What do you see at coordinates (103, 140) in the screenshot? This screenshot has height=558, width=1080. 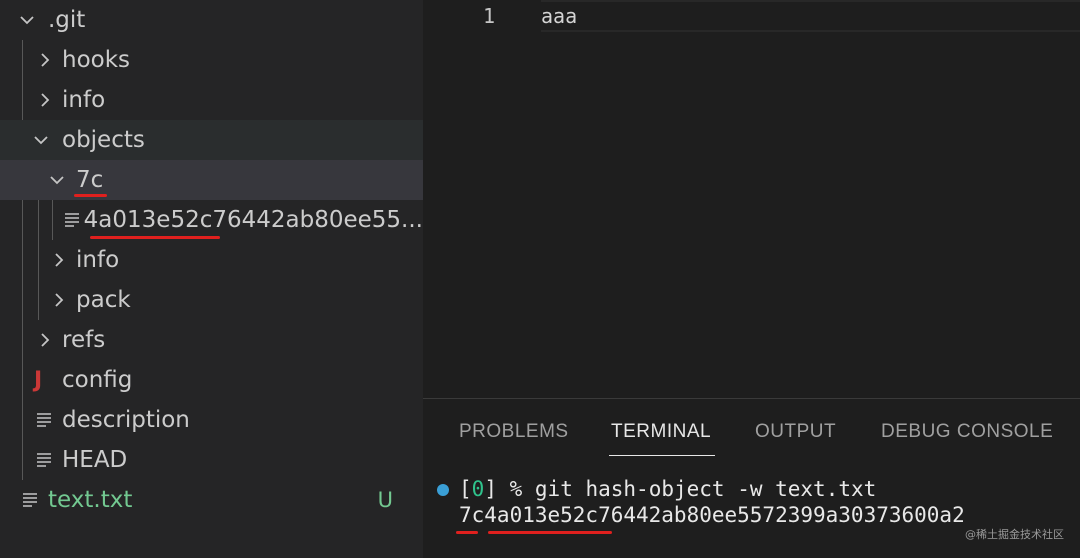 I see `tree-item-label: objects` at bounding box center [103, 140].